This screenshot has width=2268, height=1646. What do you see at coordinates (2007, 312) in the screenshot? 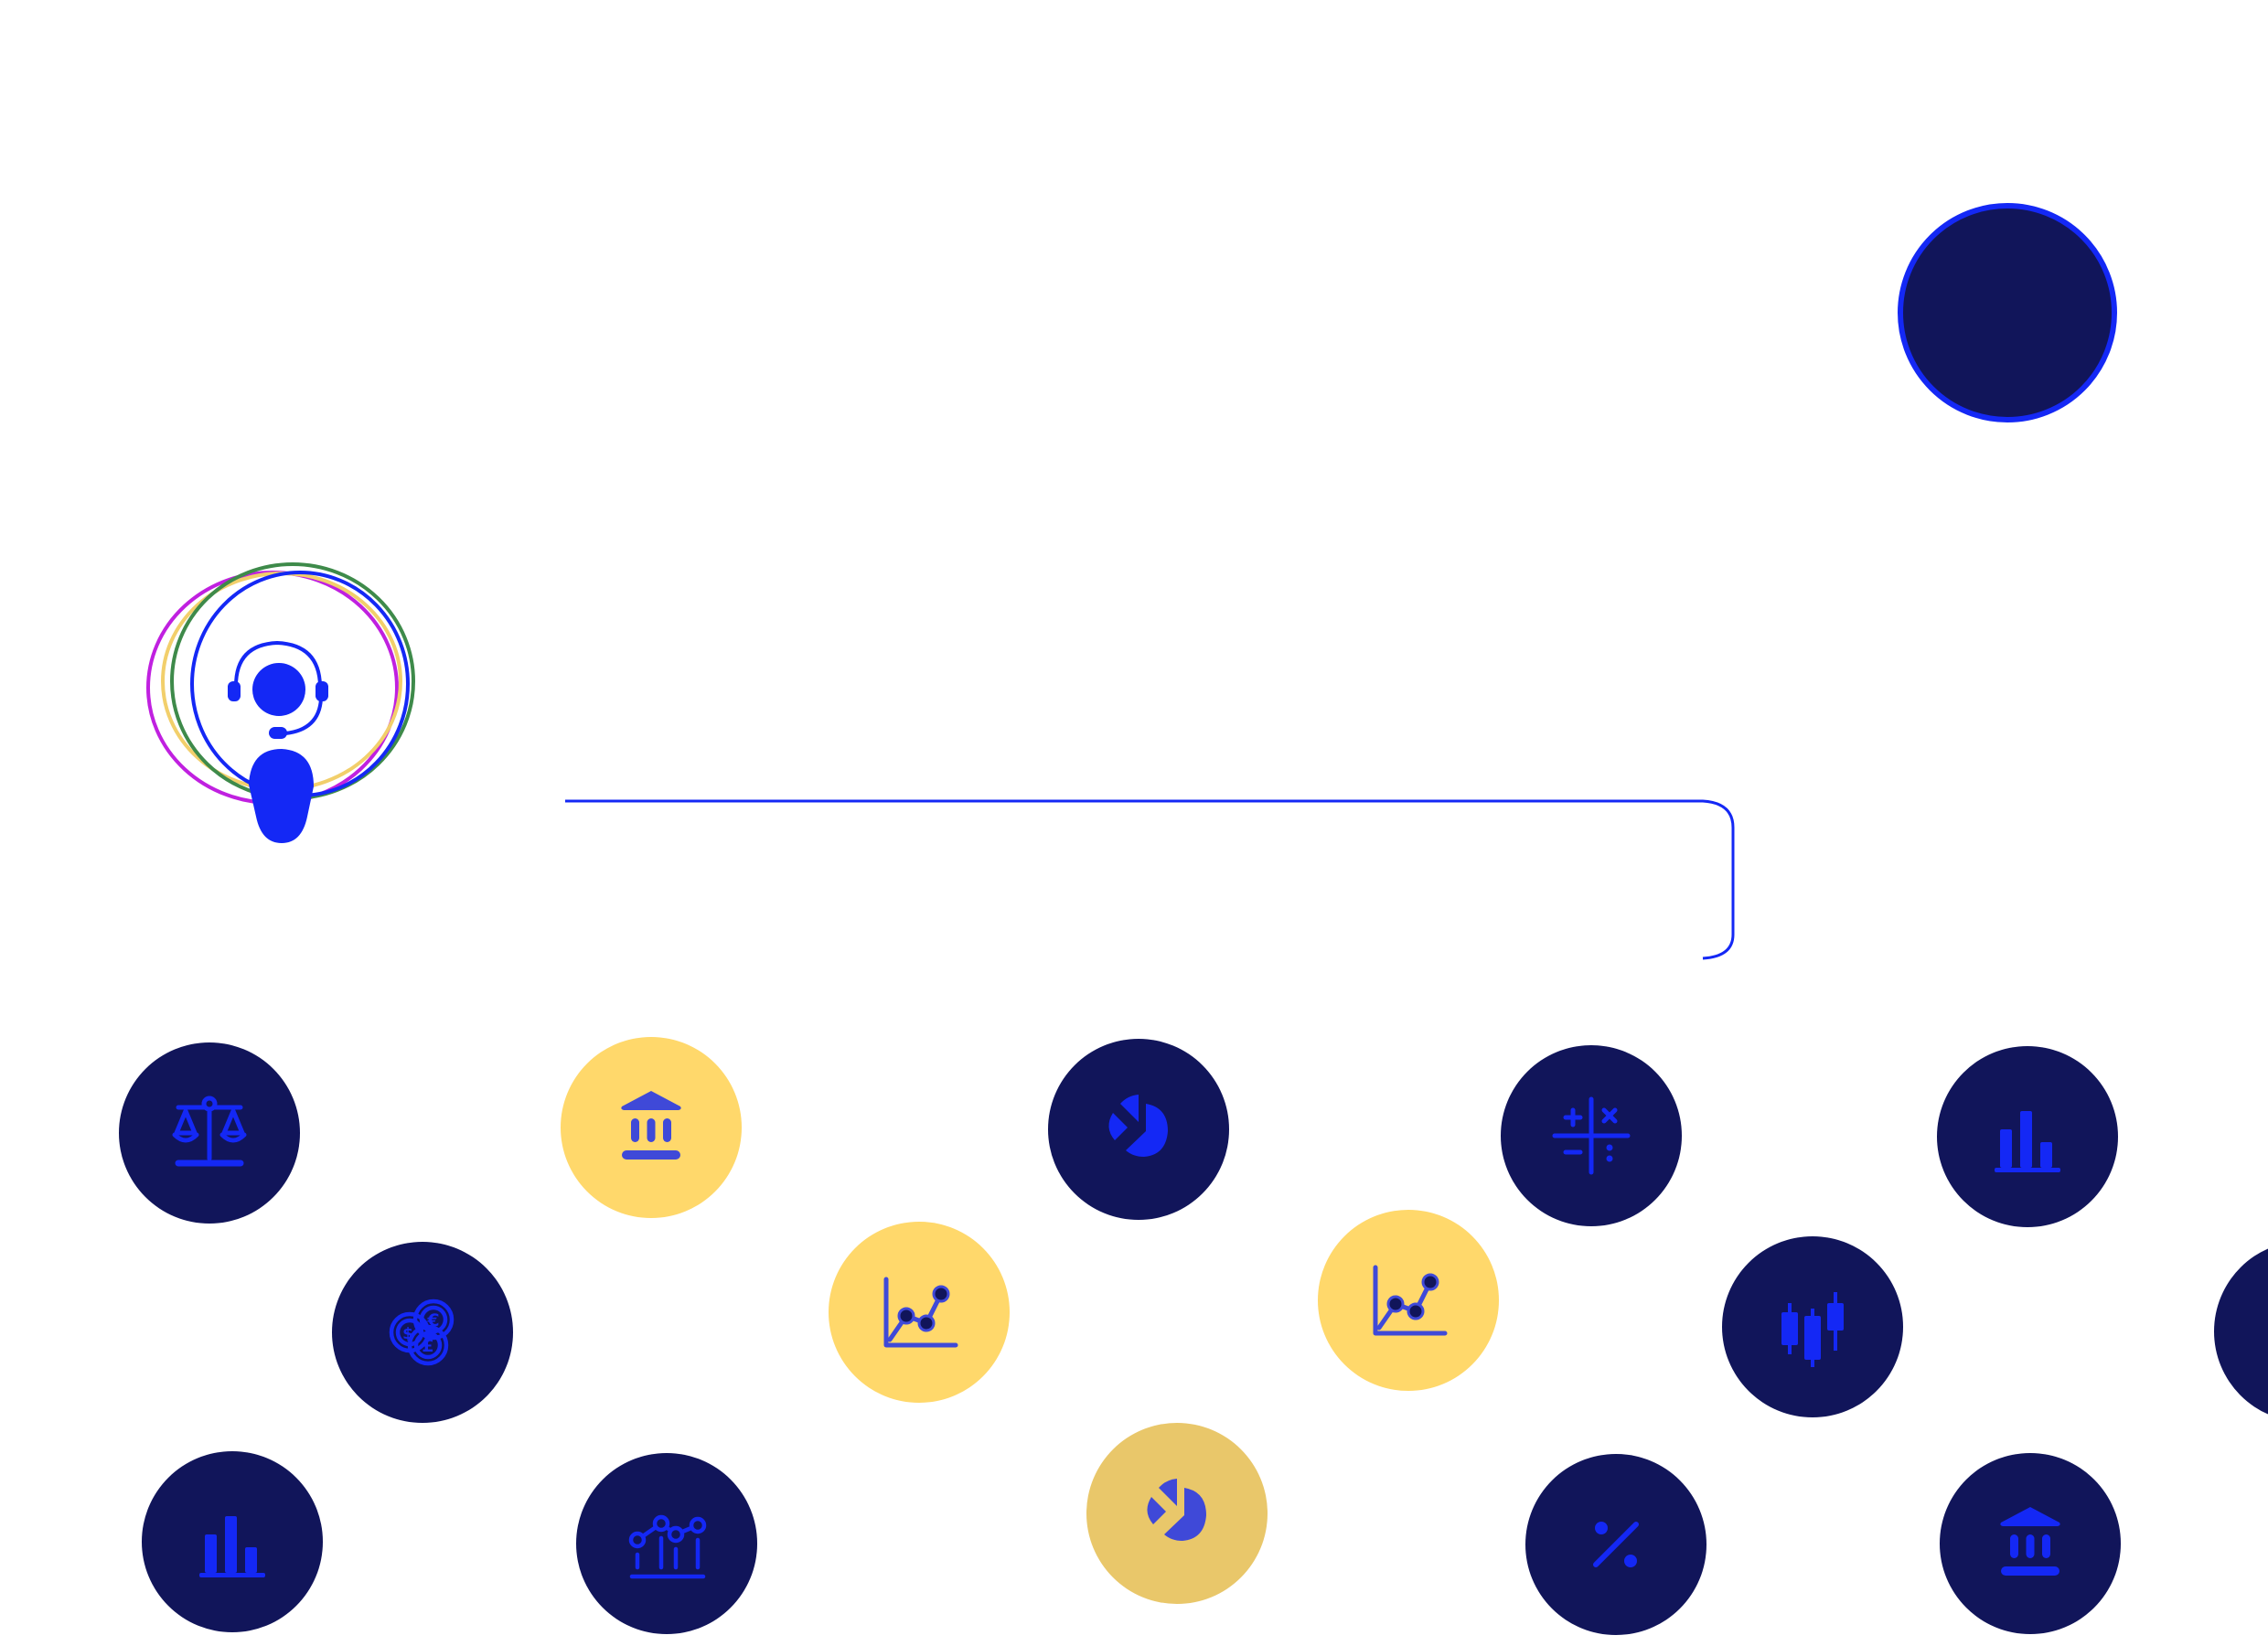
I see `accent-circle` at bounding box center [2007, 312].